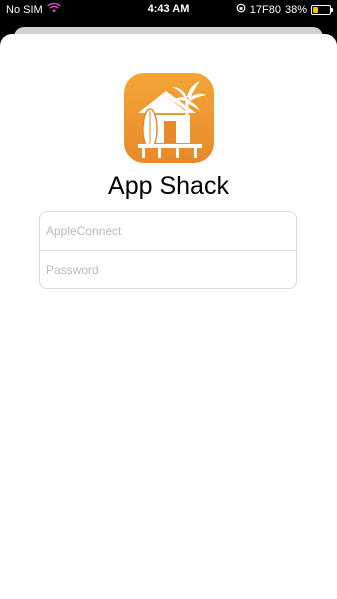  What do you see at coordinates (168, 186) in the screenshot?
I see `app-title: App Shack` at bounding box center [168, 186].